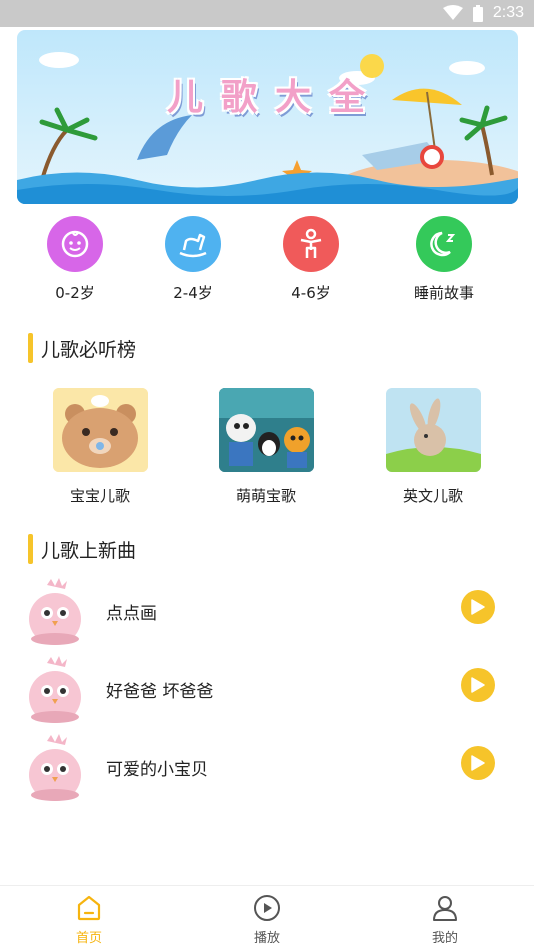  I want to click on section-top-list-title: 儿歌必听榜, so click(82, 348).